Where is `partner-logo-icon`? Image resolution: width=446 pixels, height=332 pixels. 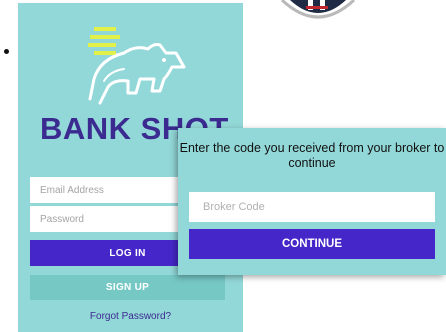 partner-logo-icon is located at coordinates (318, 9).